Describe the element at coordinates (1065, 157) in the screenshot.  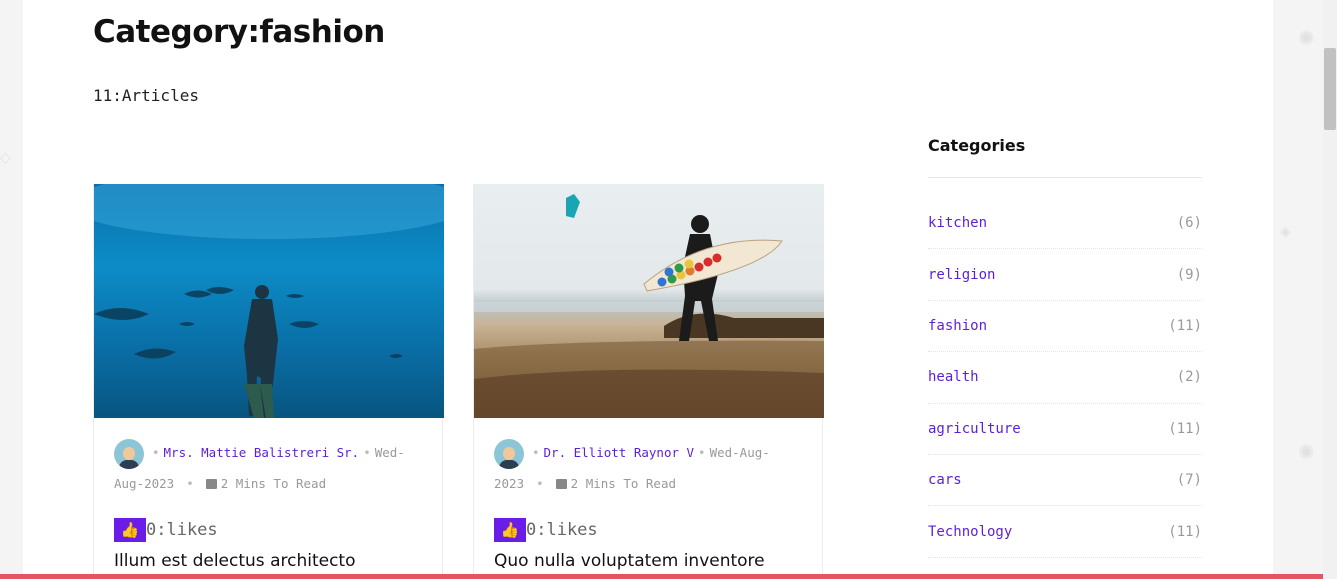
I see `sidebar-title: Categories` at that location.